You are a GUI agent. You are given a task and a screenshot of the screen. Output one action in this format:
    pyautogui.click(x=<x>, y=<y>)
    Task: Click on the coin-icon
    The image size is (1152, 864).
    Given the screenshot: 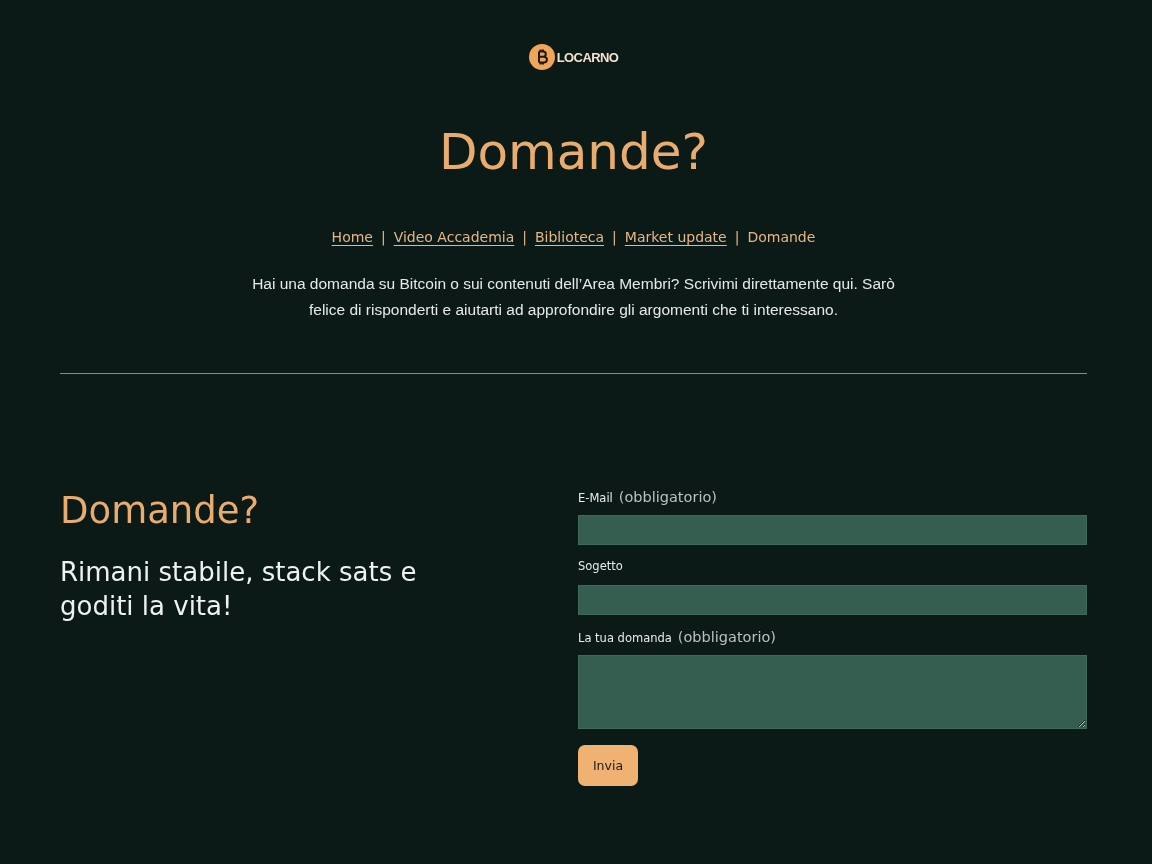 What is the action you would take?
    pyautogui.click(x=541, y=57)
    